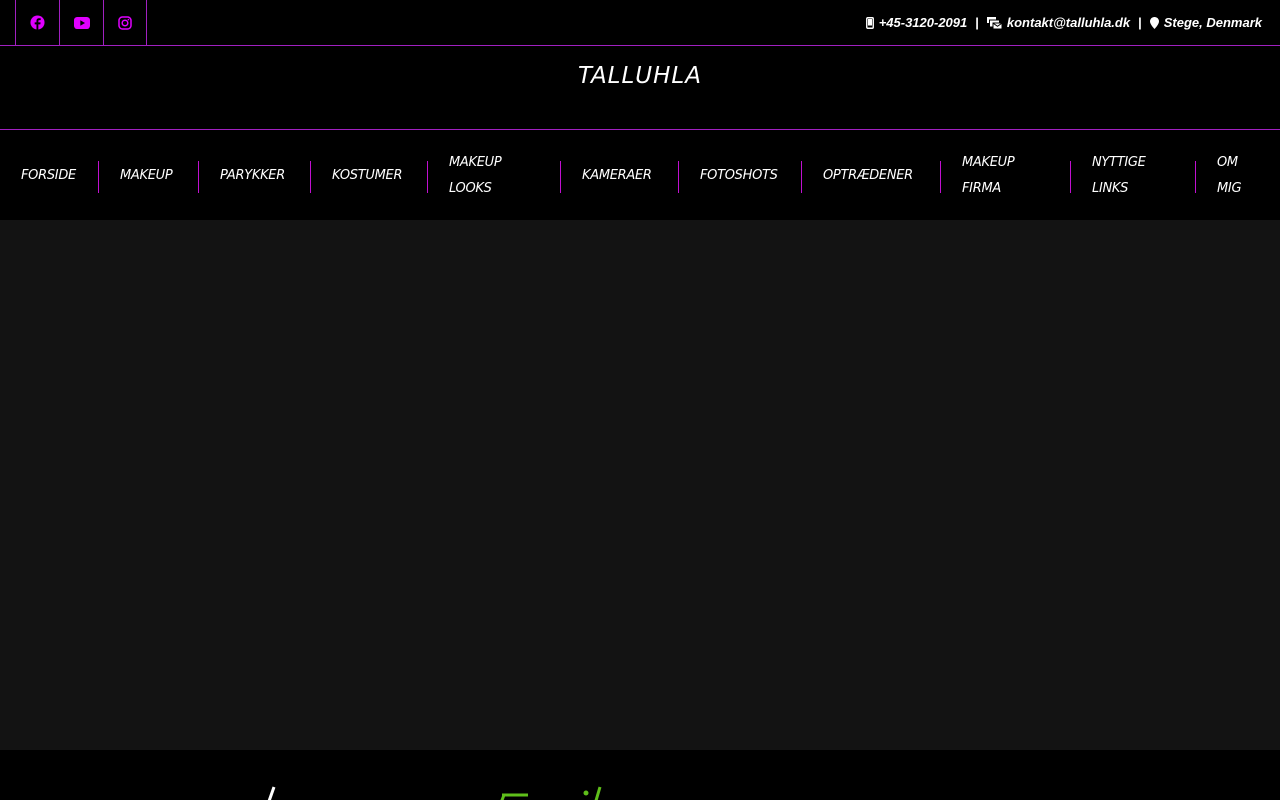 This screenshot has width=1280, height=800. I want to click on nav-item-label: MAKEUP FIRMA, so click(988, 176).